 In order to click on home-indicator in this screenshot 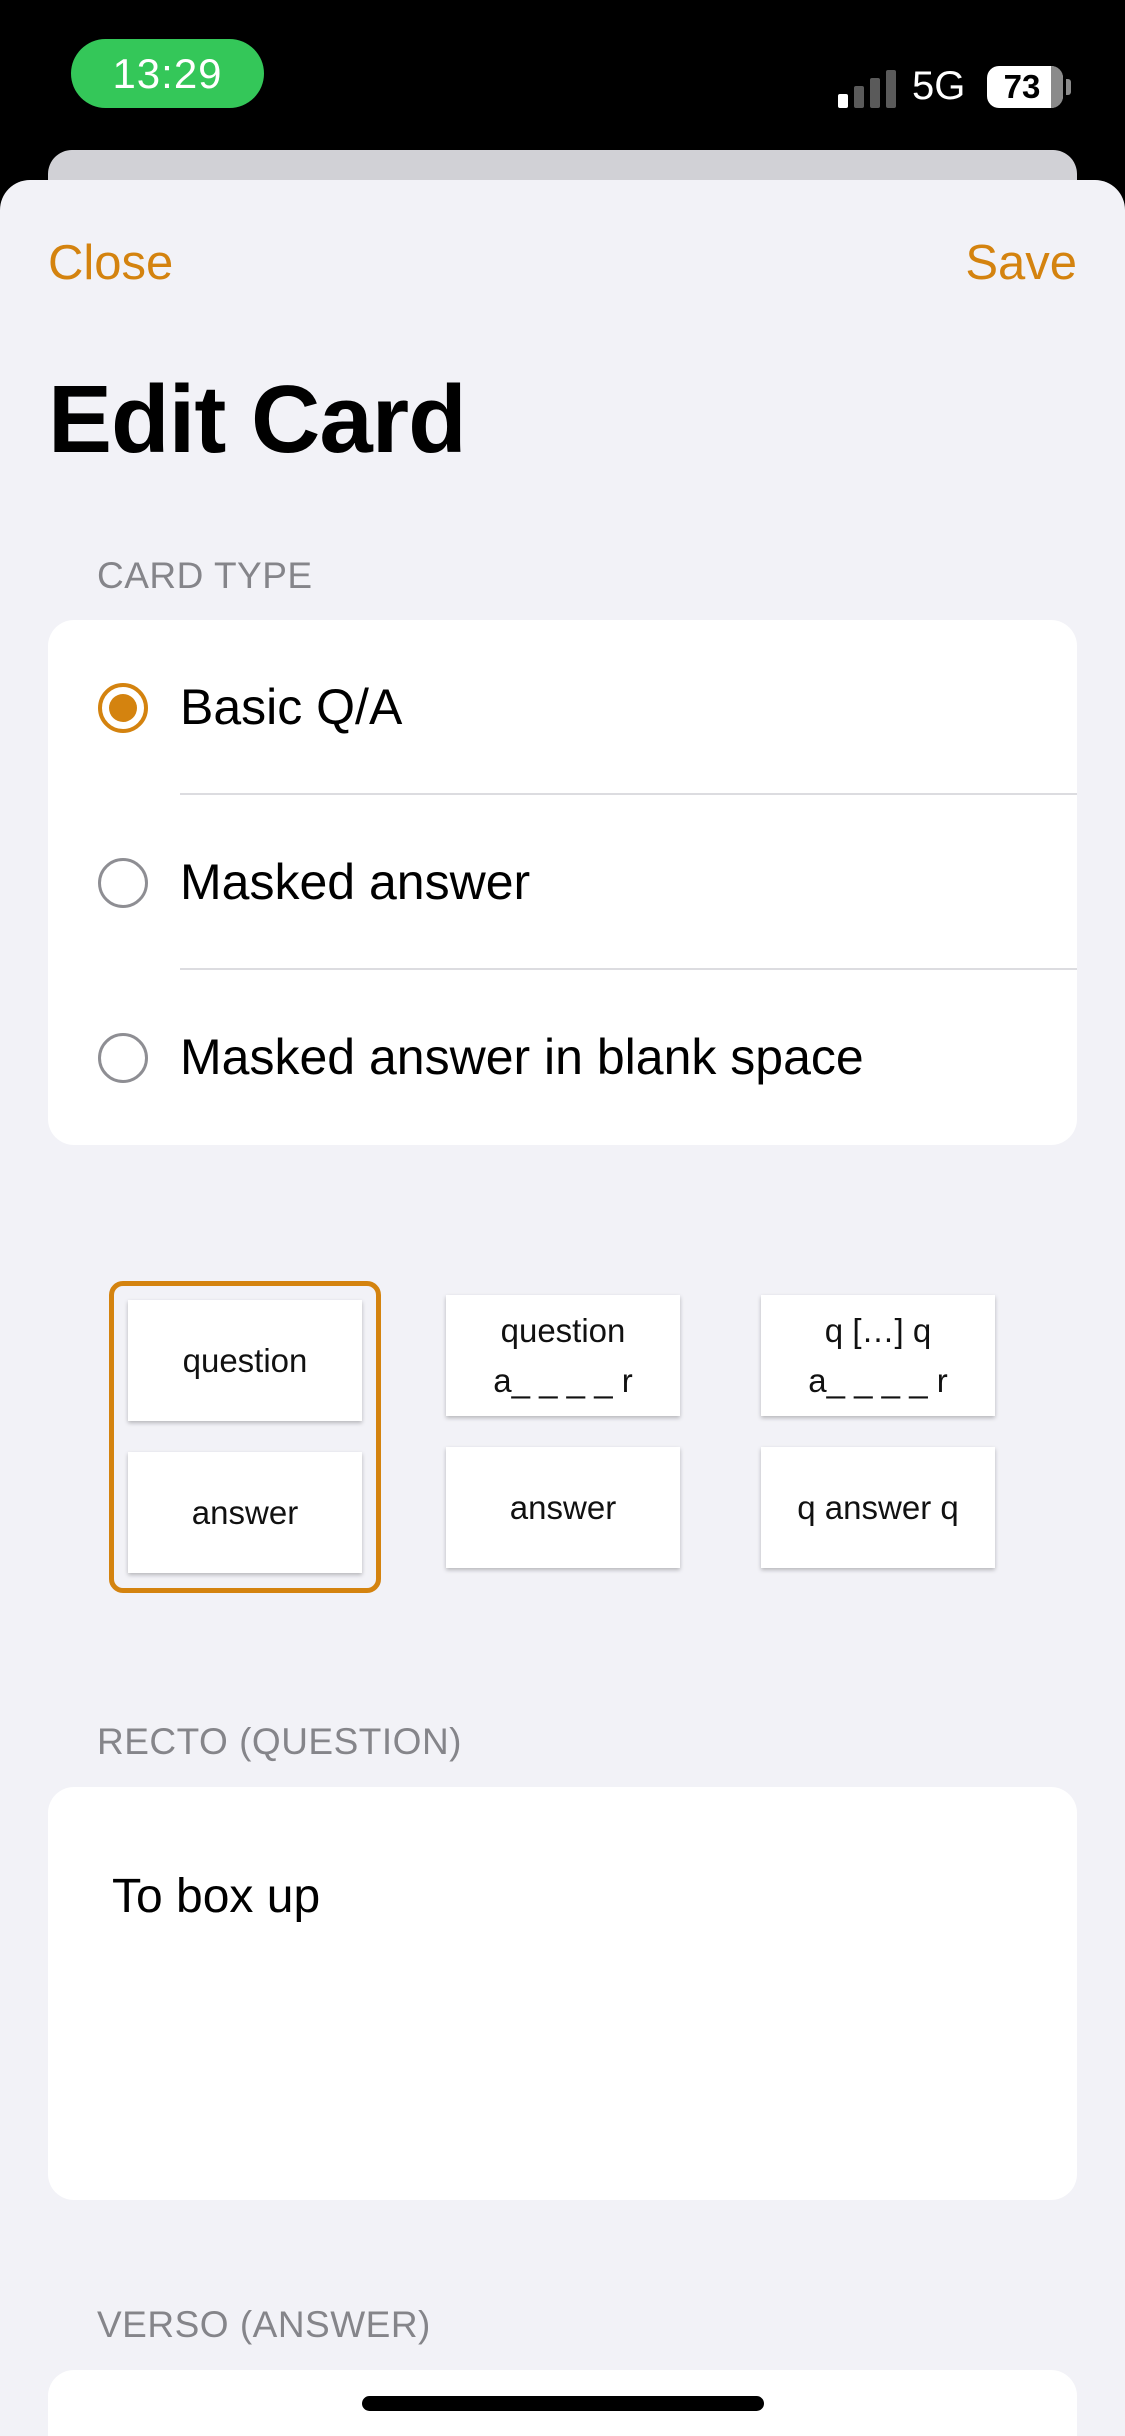, I will do `click(563, 2403)`.